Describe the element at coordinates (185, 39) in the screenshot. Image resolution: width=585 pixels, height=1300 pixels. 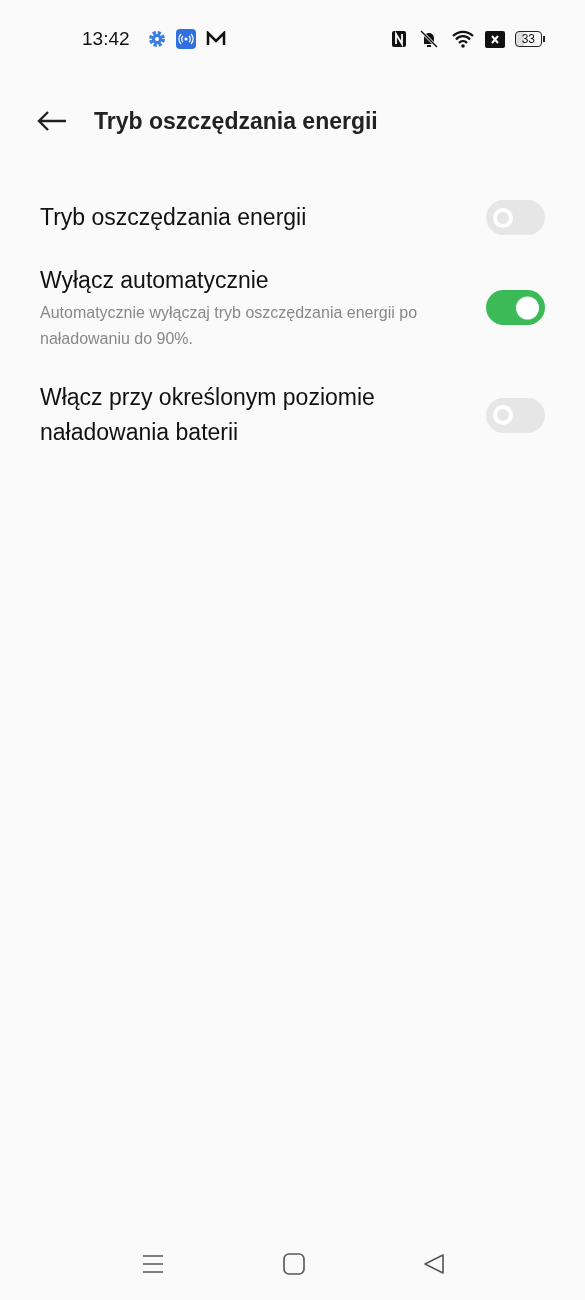
I see `broadcast-icon` at that location.